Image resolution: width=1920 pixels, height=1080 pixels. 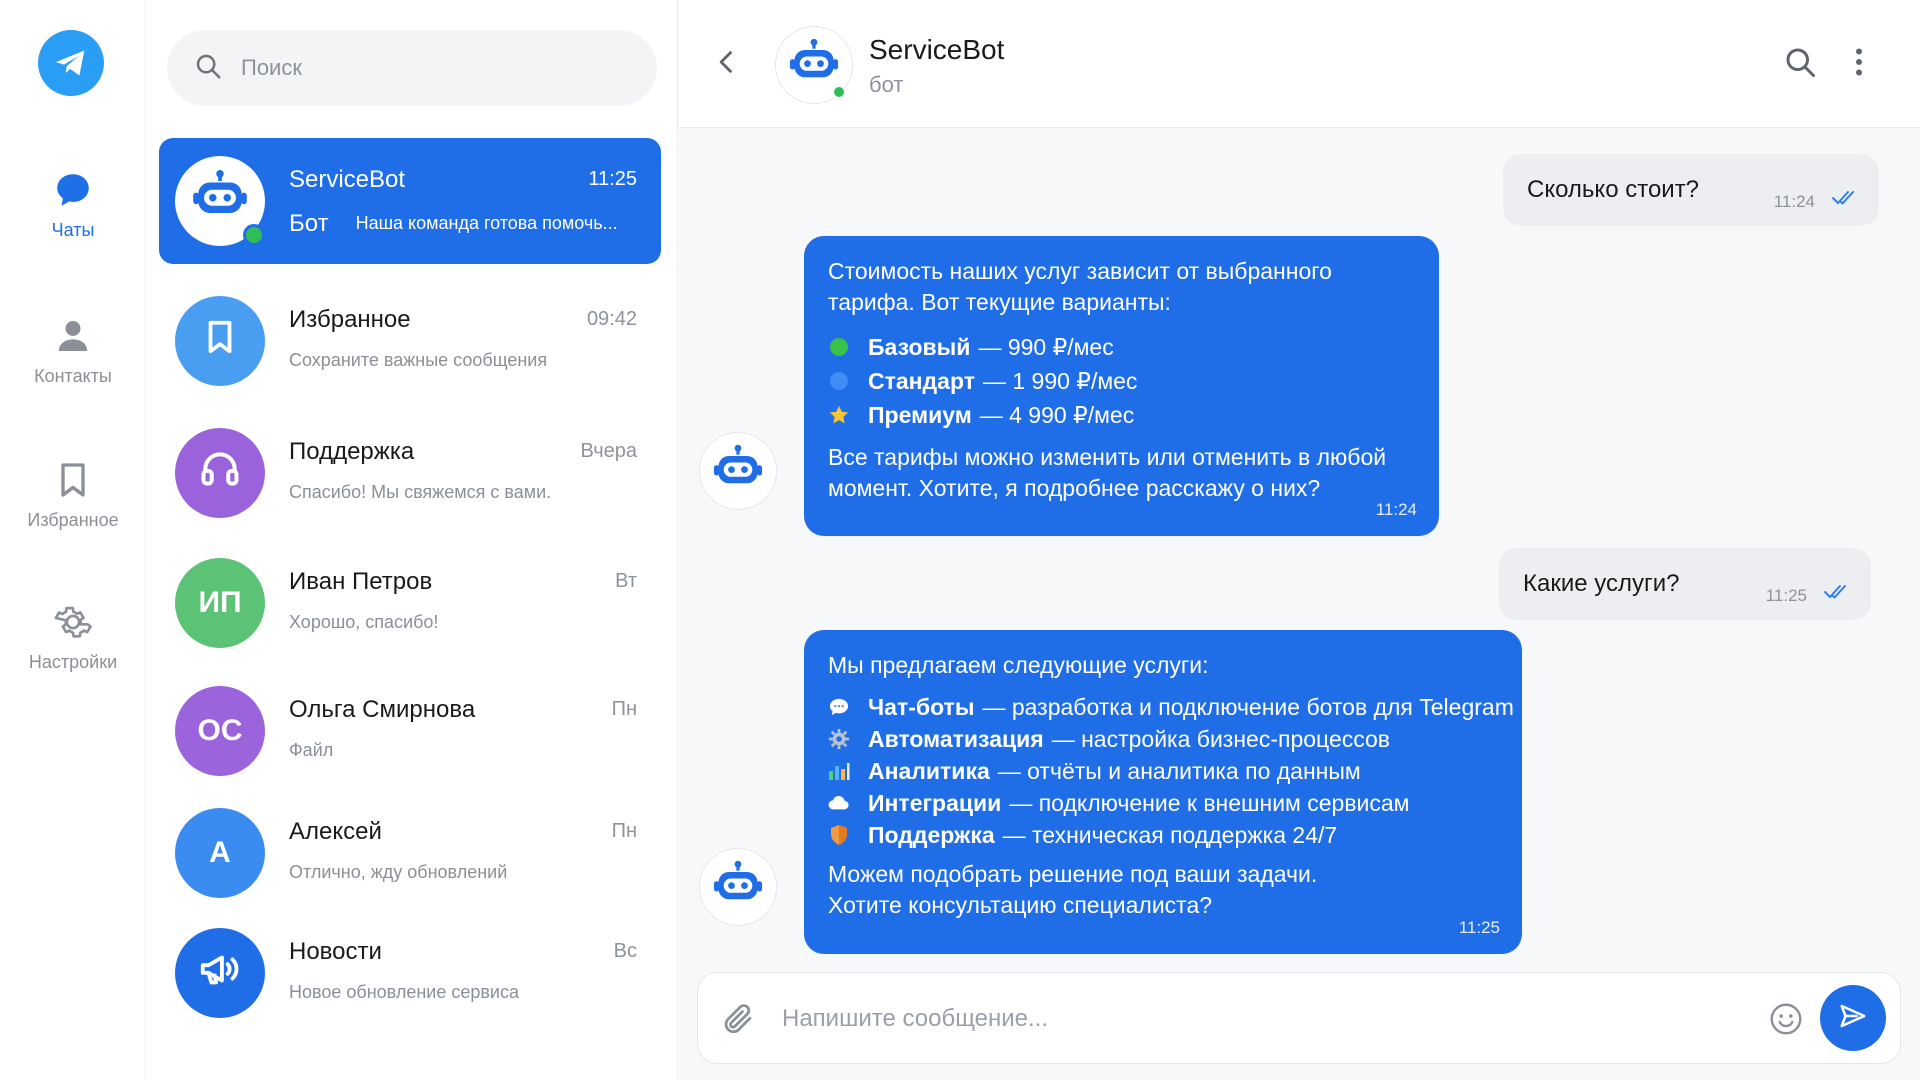 What do you see at coordinates (919, 347) in the screenshot?
I see `item-name: Базовый` at bounding box center [919, 347].